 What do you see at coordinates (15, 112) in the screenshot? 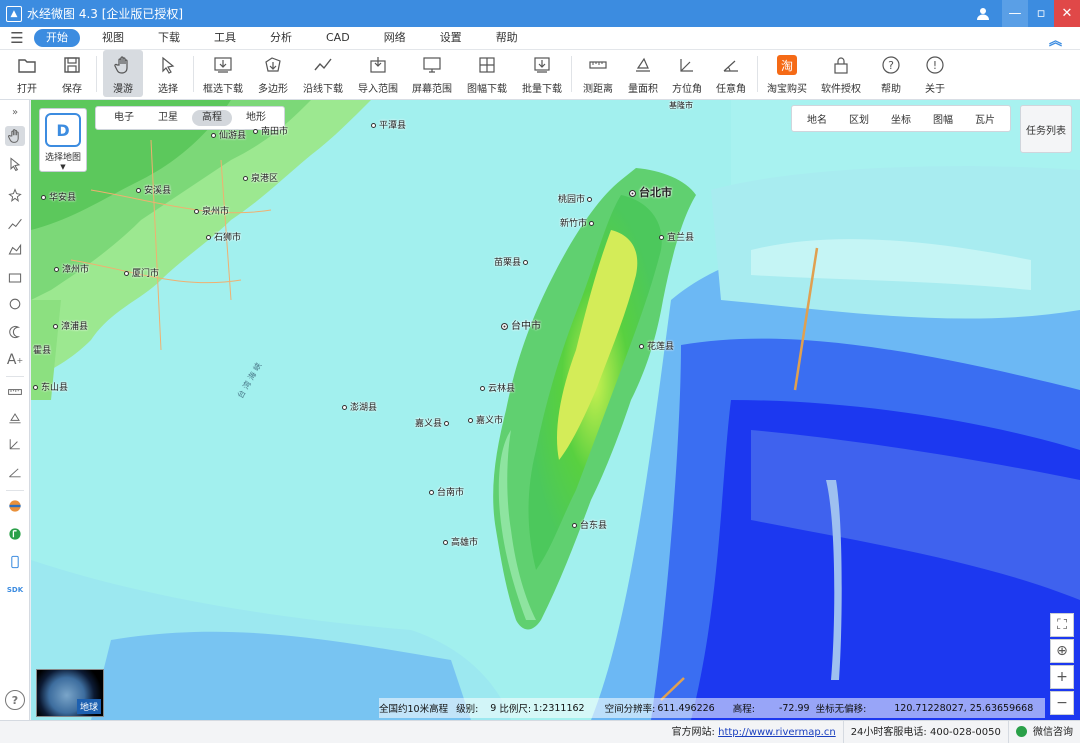
I see `expand-sidebar-icon: »` at bounding box center [15, 112].